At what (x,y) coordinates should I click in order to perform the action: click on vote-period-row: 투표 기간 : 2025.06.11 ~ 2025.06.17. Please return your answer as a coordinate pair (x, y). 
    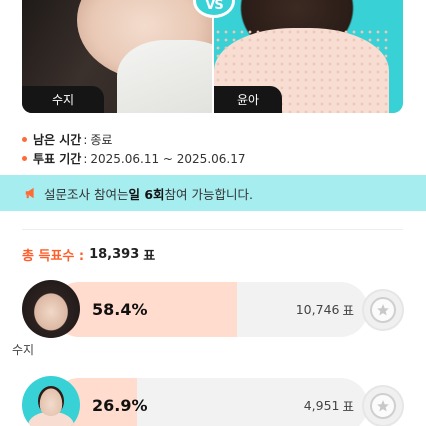
    Looking at the image, I should click on (212, 158).